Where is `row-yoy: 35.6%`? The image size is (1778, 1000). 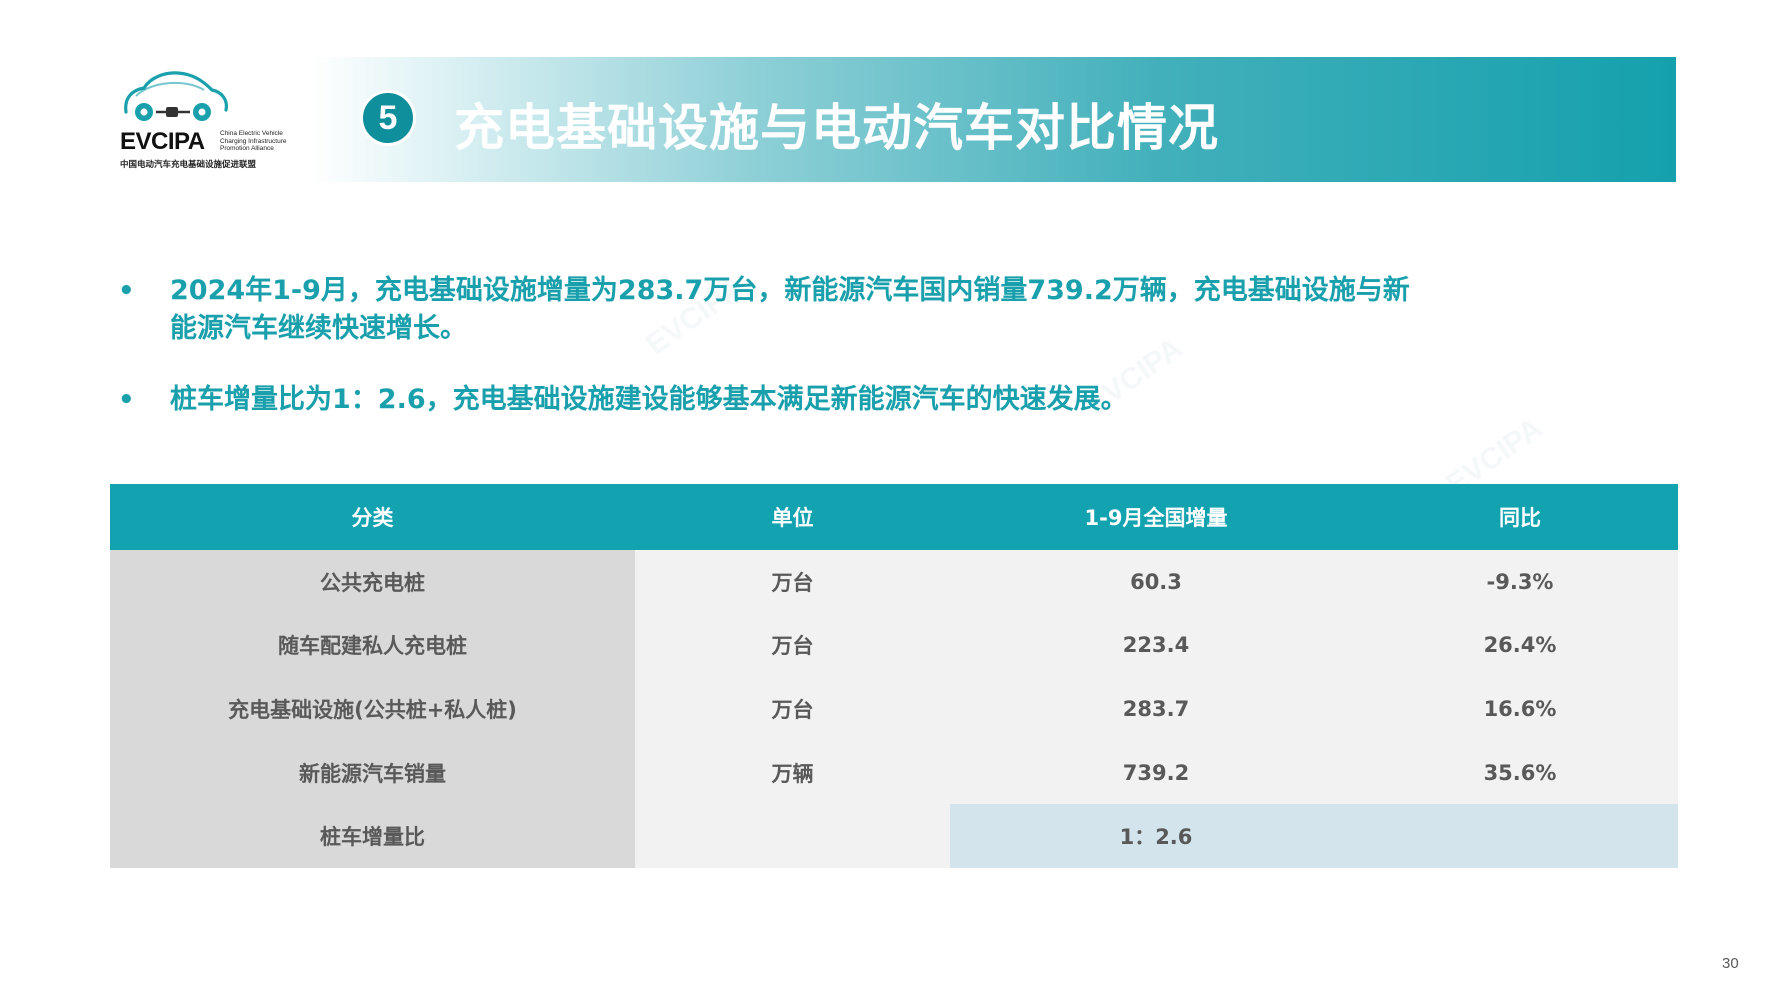
row-yoy: 35.6% is located at coordinates (1520, 772).